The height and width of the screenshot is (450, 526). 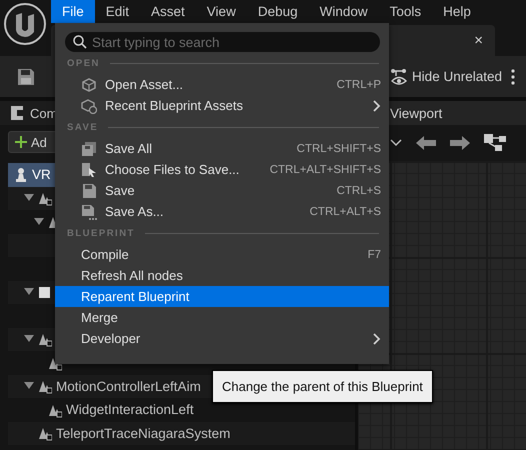 I want to click on shortcut-text: CTRL+SHIFT+S, so click(x=338, y=148).